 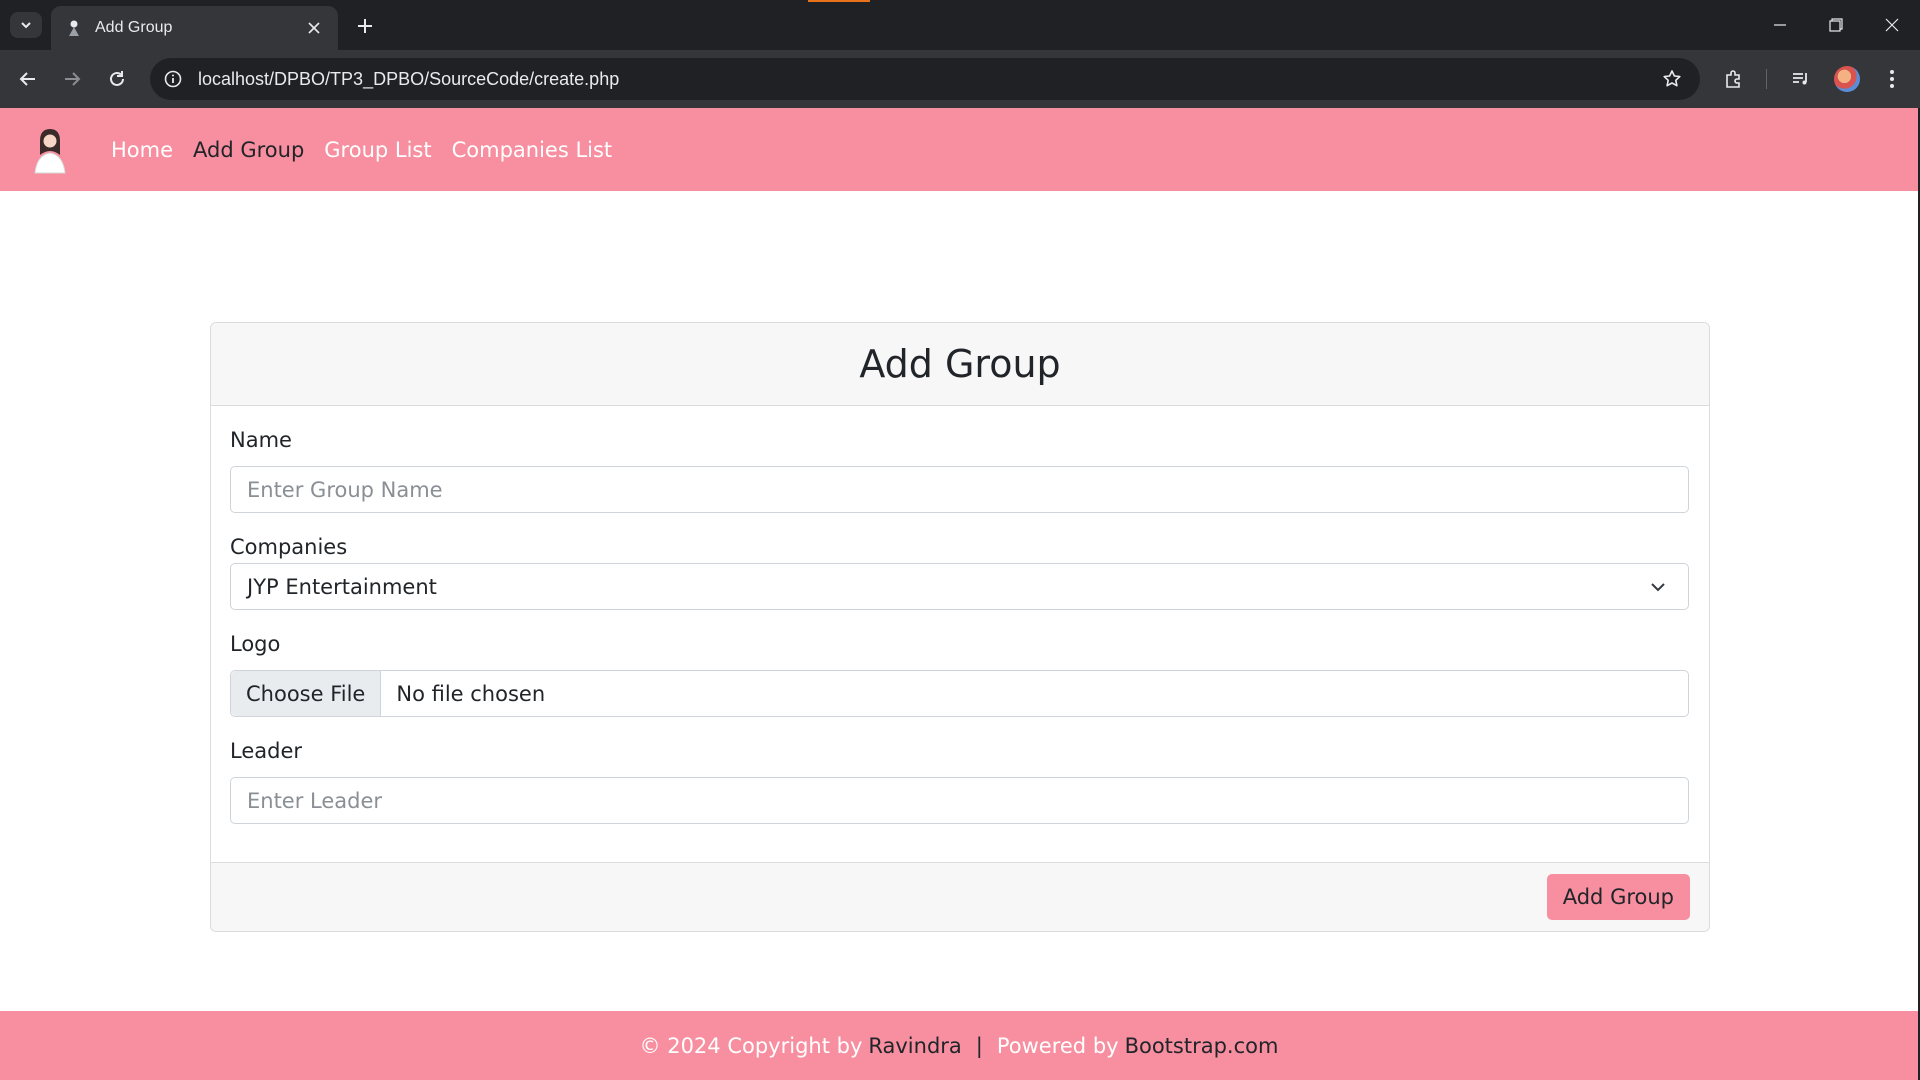 What do you see at coordinates (289, 547) in the screenshot?
I see `companies-label: Companies` at bounding box center [289, 547].